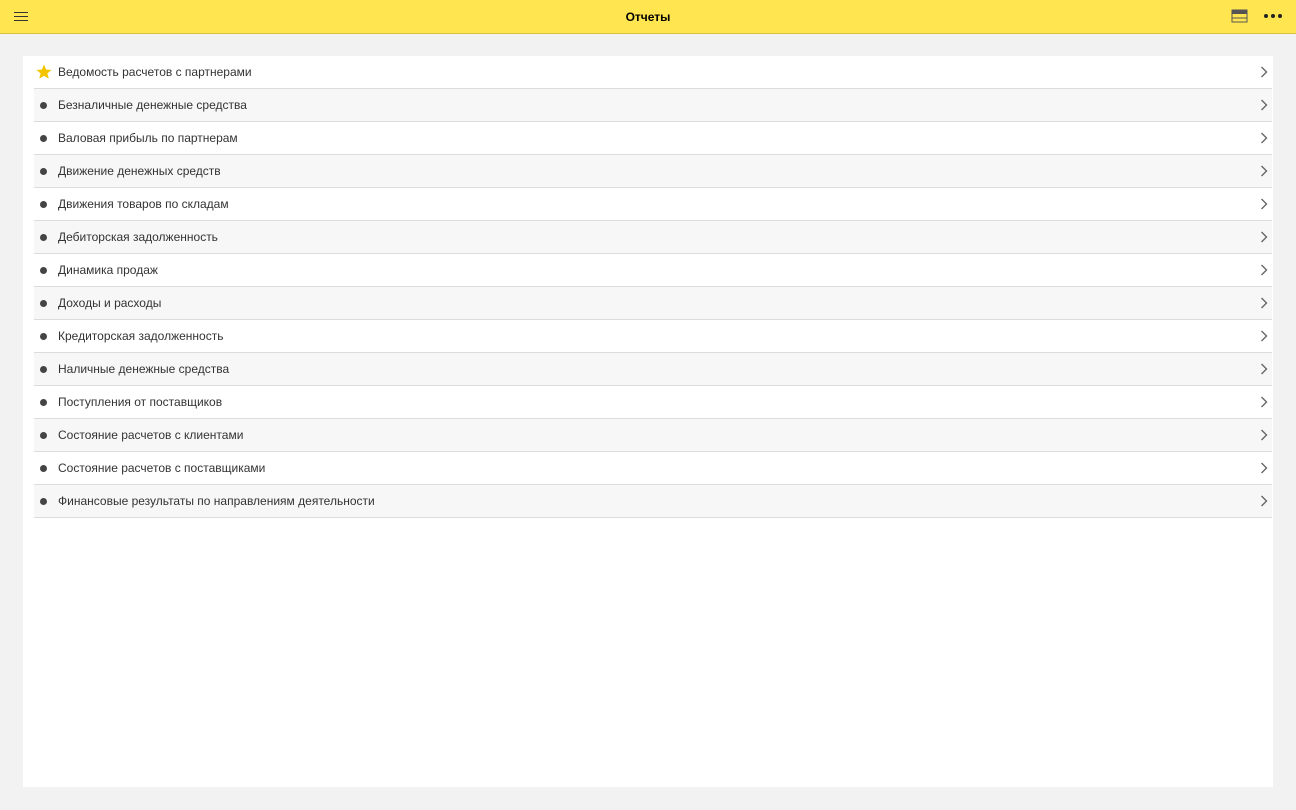 This screenshot has height=810, width=1296. Describe the element at coordinates (1273, 16) in the screenshot. I see `more-options-button` at that location.